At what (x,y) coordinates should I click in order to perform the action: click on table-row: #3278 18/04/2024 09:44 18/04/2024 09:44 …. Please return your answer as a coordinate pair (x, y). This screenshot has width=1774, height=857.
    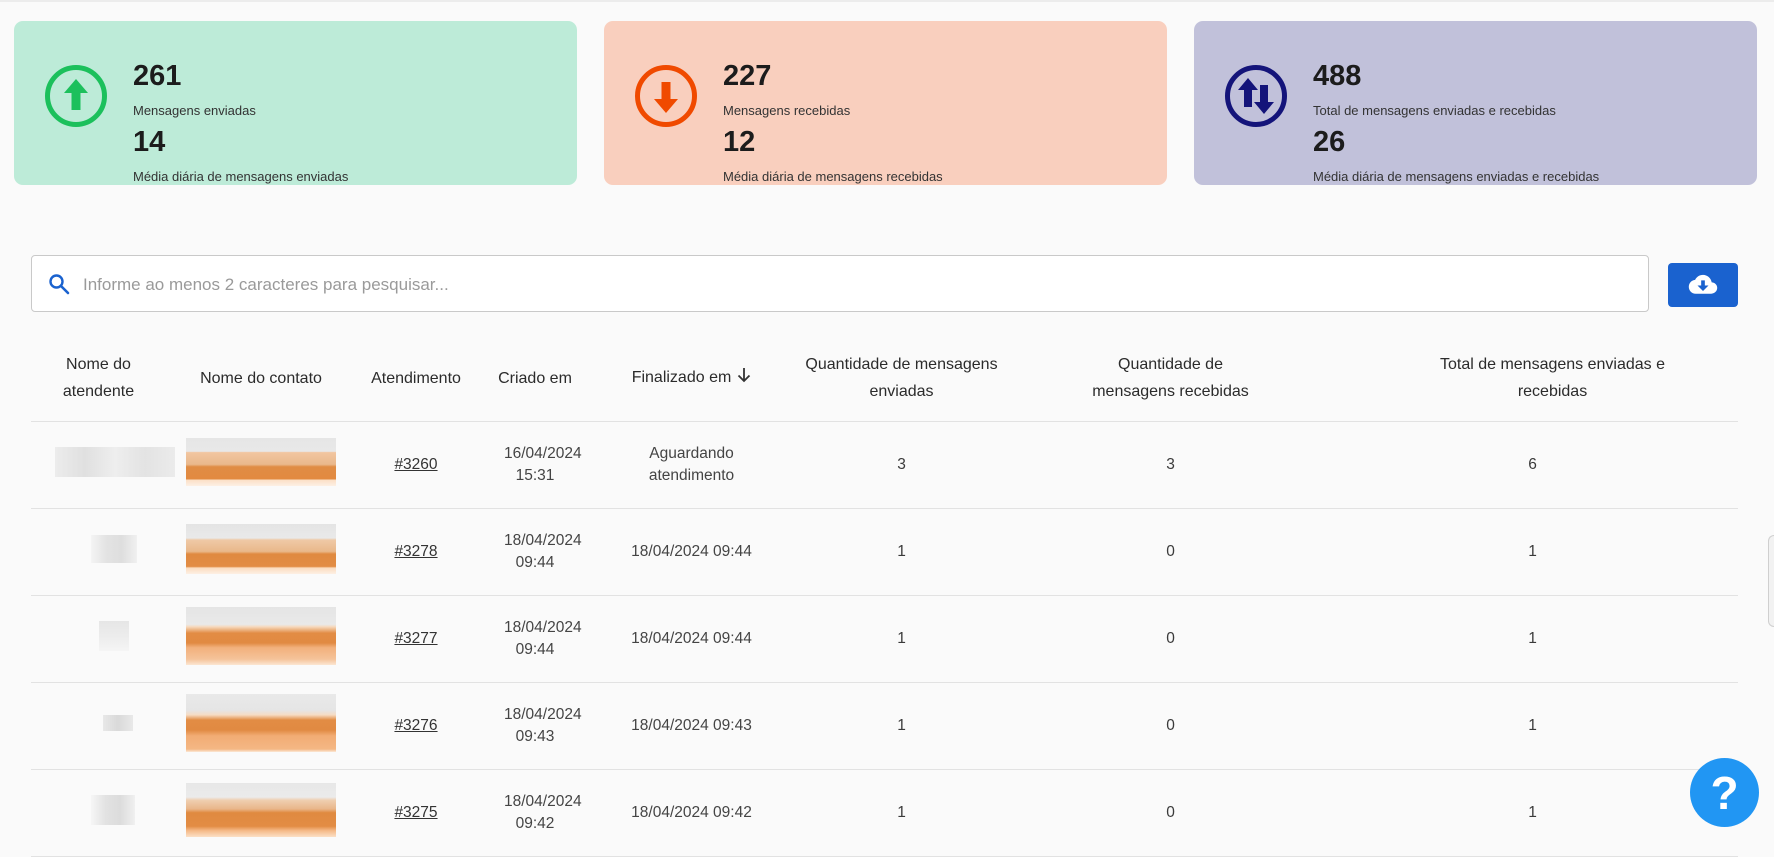
    Looking at the image, I should click on (884, 552).